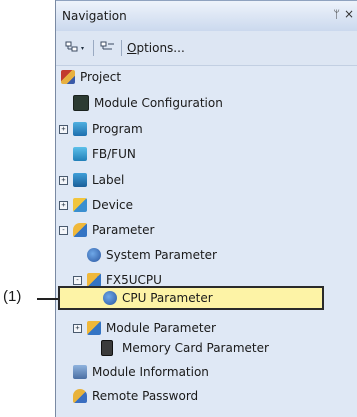 The width and height of the screenshot is (357, 417). Describe the element at coordinates (80, 230) in the screenshot. I see `parameter-icon` at that location.